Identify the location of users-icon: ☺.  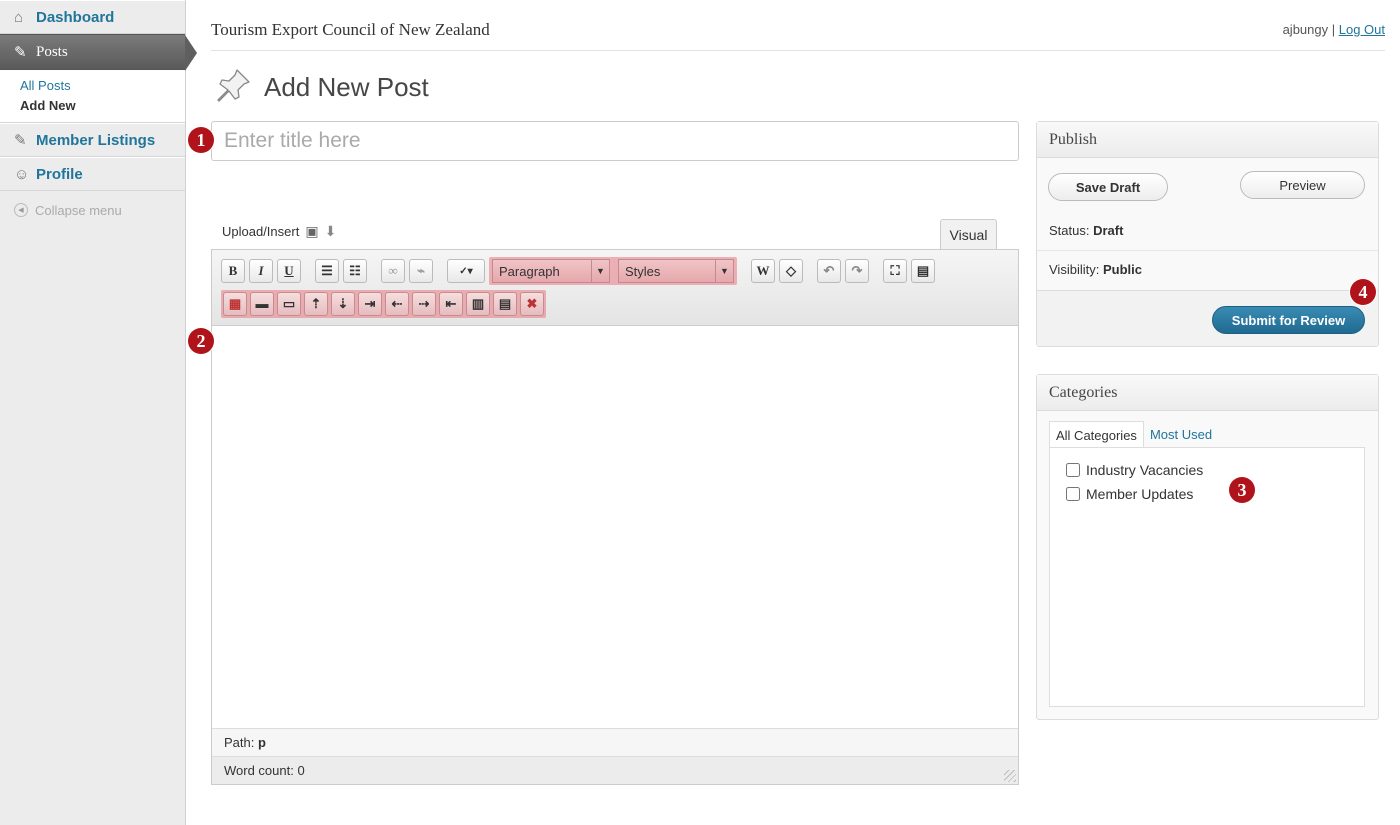
(22, 174).